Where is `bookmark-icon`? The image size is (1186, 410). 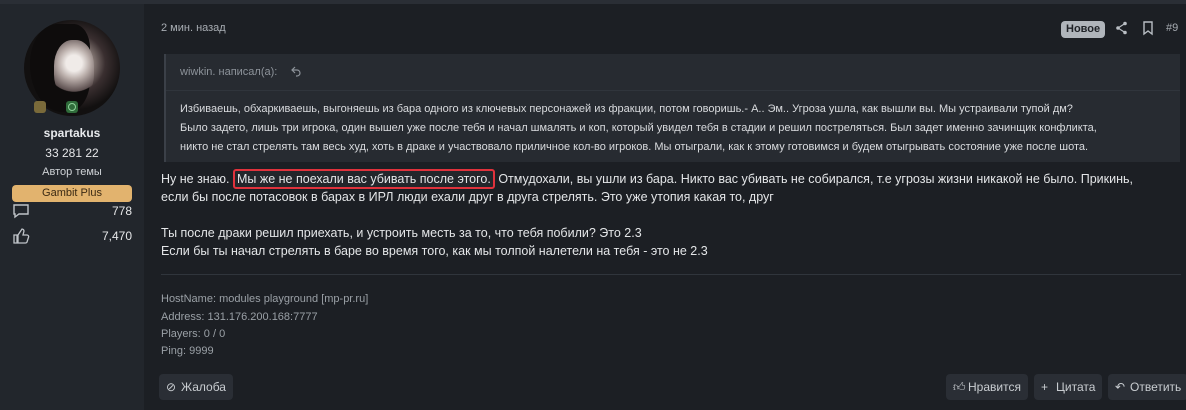
bookmark-icon is located at coordinates (1148, 28).